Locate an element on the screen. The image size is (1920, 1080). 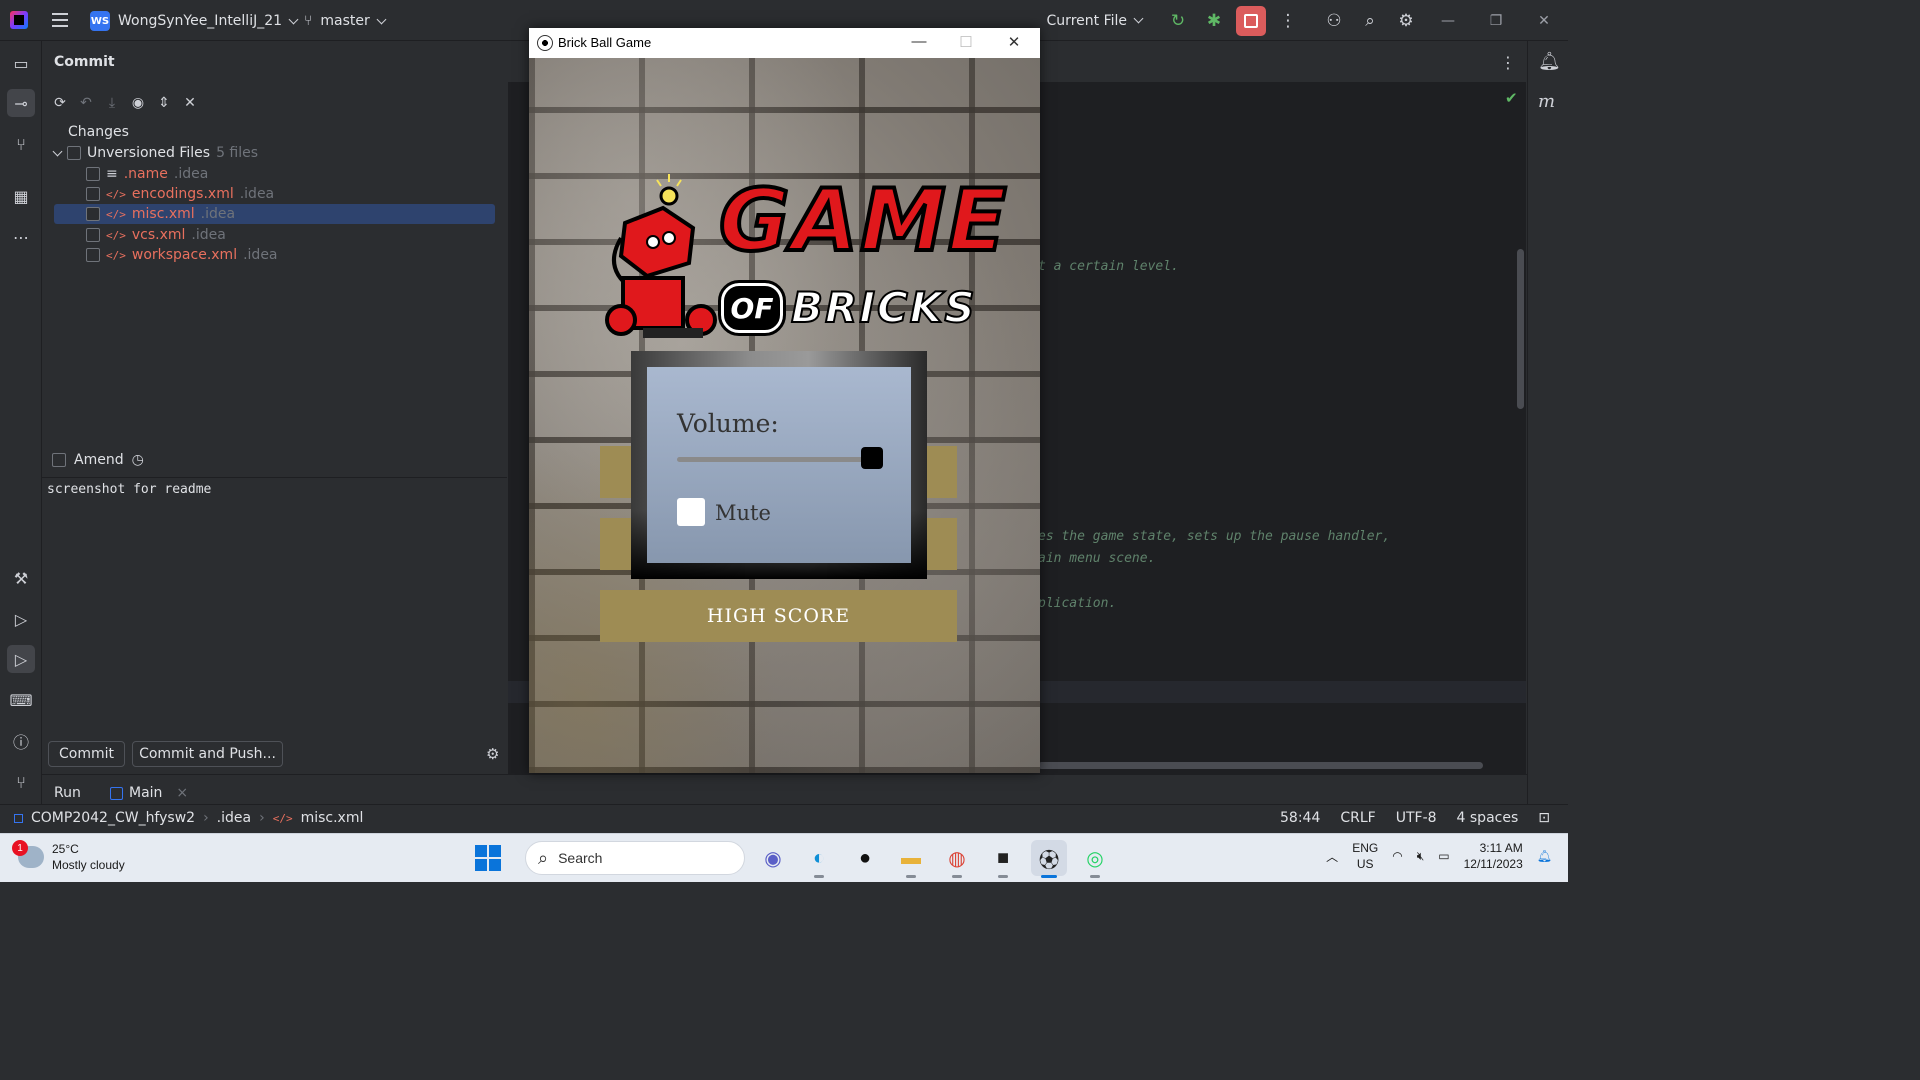
file-row-selected: </> misc.xml .idea is located at coordinates (274, 214).